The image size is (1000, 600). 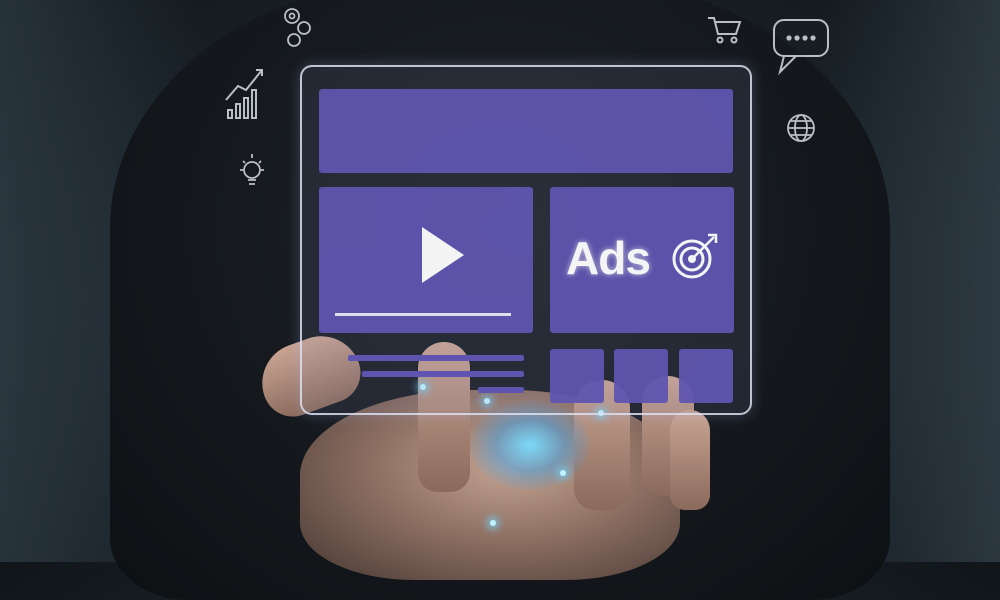 What do you see at coordinates (443, 255) in the screenshot?
I see `play-icon` at bounding box center [443, 255].